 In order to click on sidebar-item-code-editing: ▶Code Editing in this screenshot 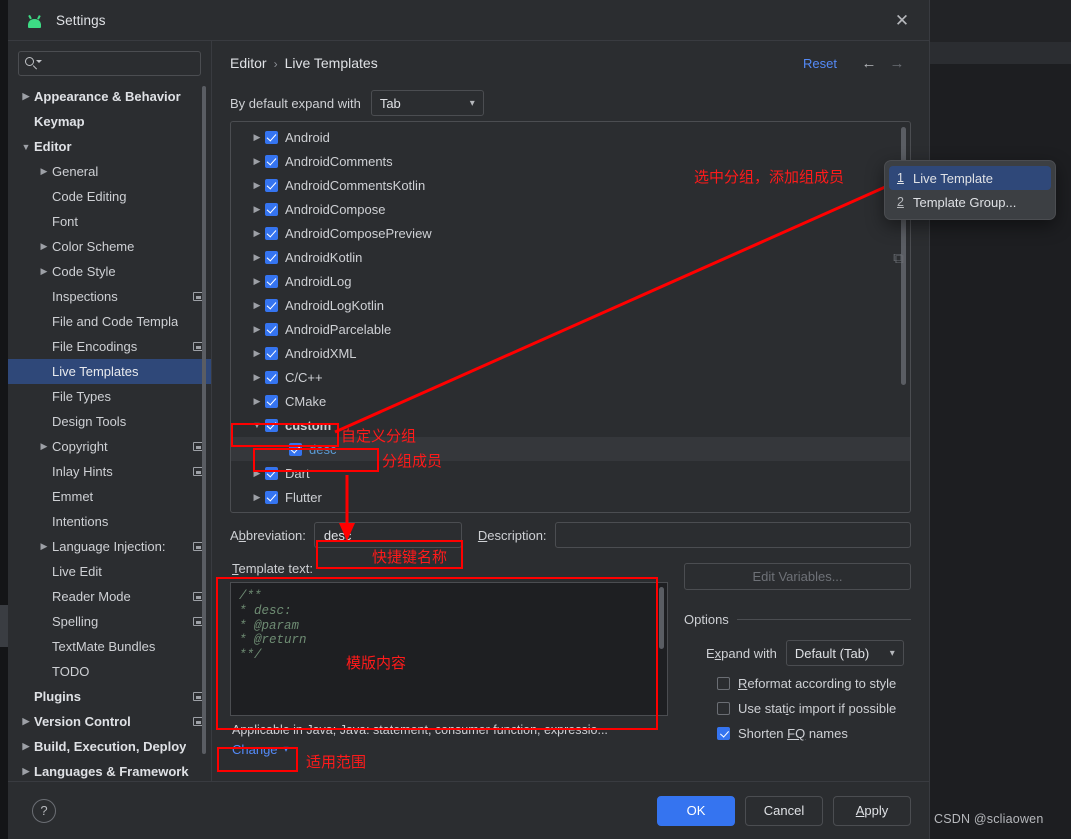, I will do `click(109, 196)`.